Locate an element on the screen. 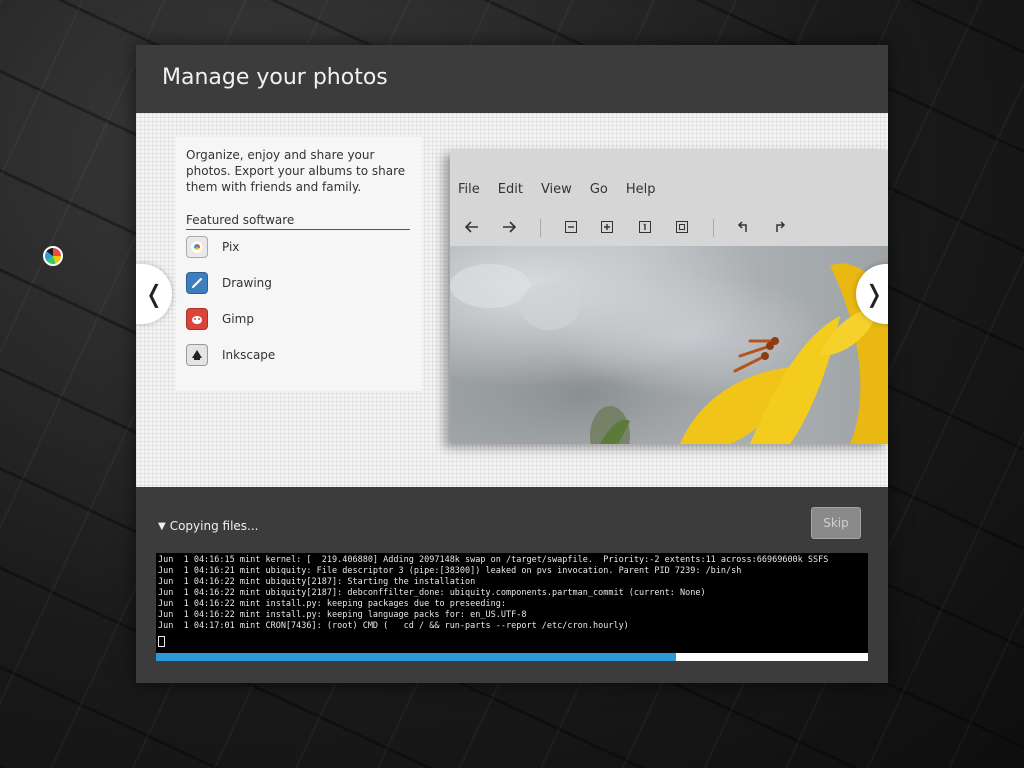  slide-title: Manage your photos is located at coordinates (275, 77).